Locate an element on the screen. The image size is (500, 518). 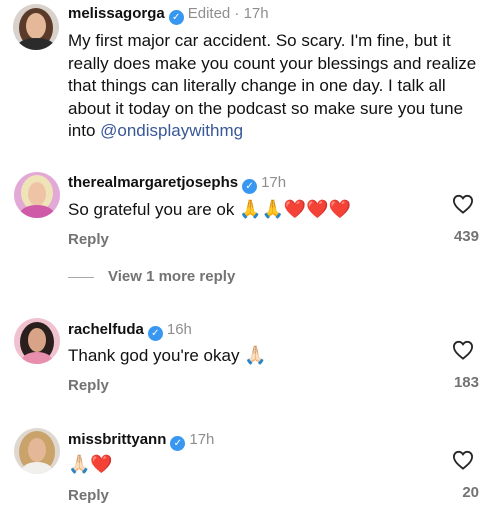
divider-line is located at coordinates (81, 277).